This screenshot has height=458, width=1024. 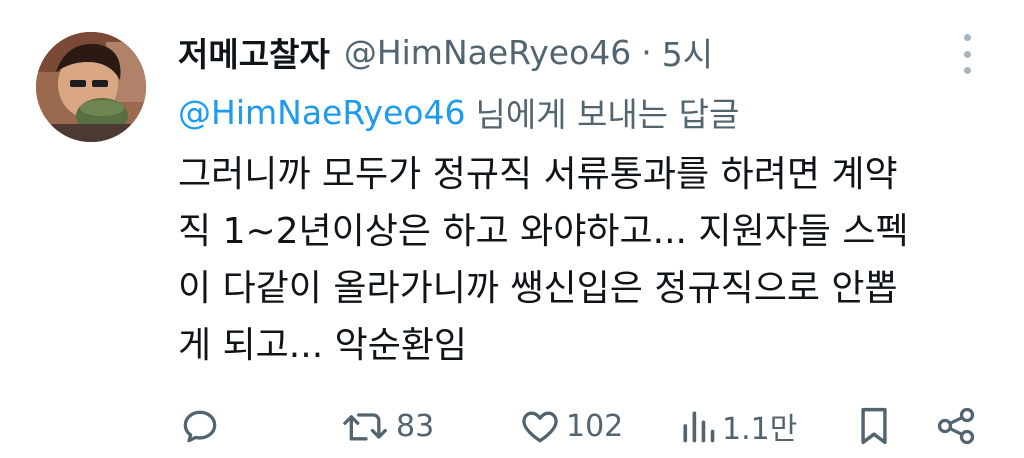 What do you see at coordinates (699, 427) in the screenshot?
I see `views-icon` at bounding box center [699, 427].